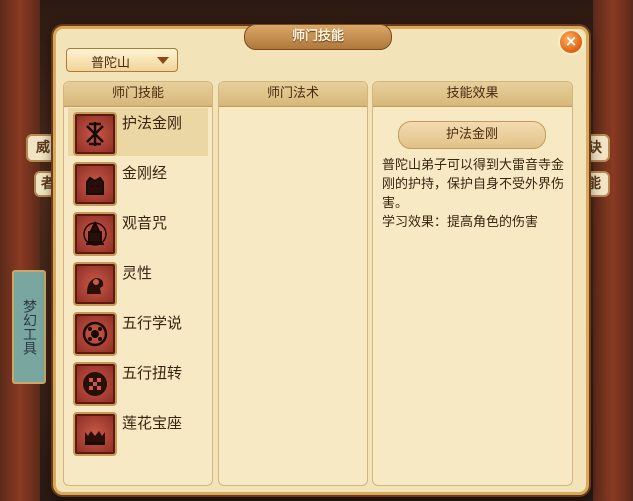 The width and height of the screenshot is (633, 501). What do you see at coordinates (163, 60) in the screenshot?
I see `chevron-down-icon` at bounding box center [163, 60].